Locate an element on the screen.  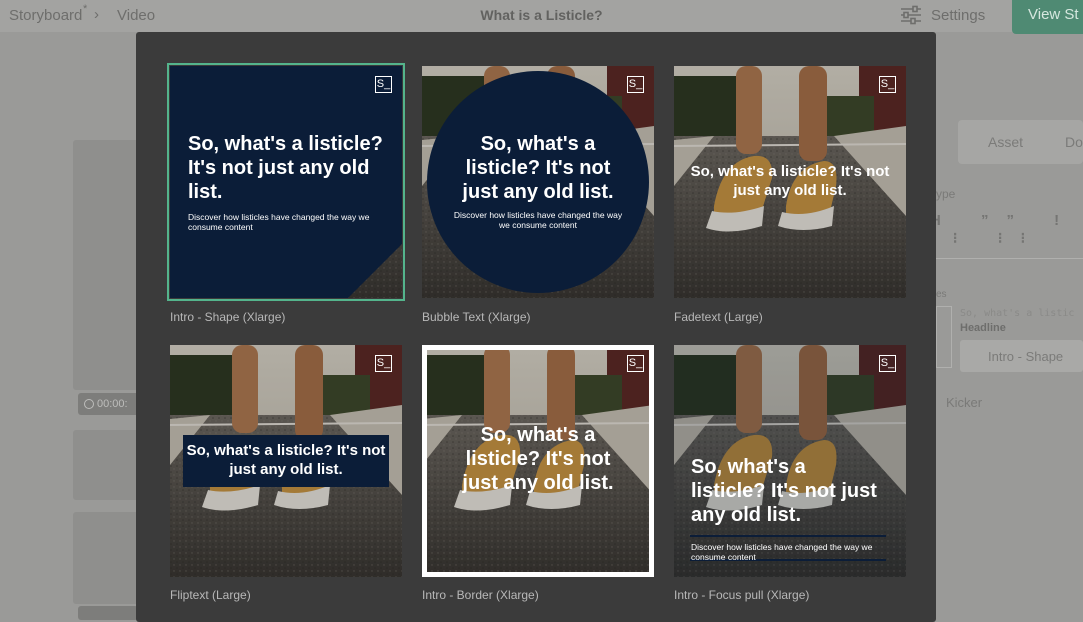
template-label: Intro - Border (Xlarge) is located at coordinates (480, 595).